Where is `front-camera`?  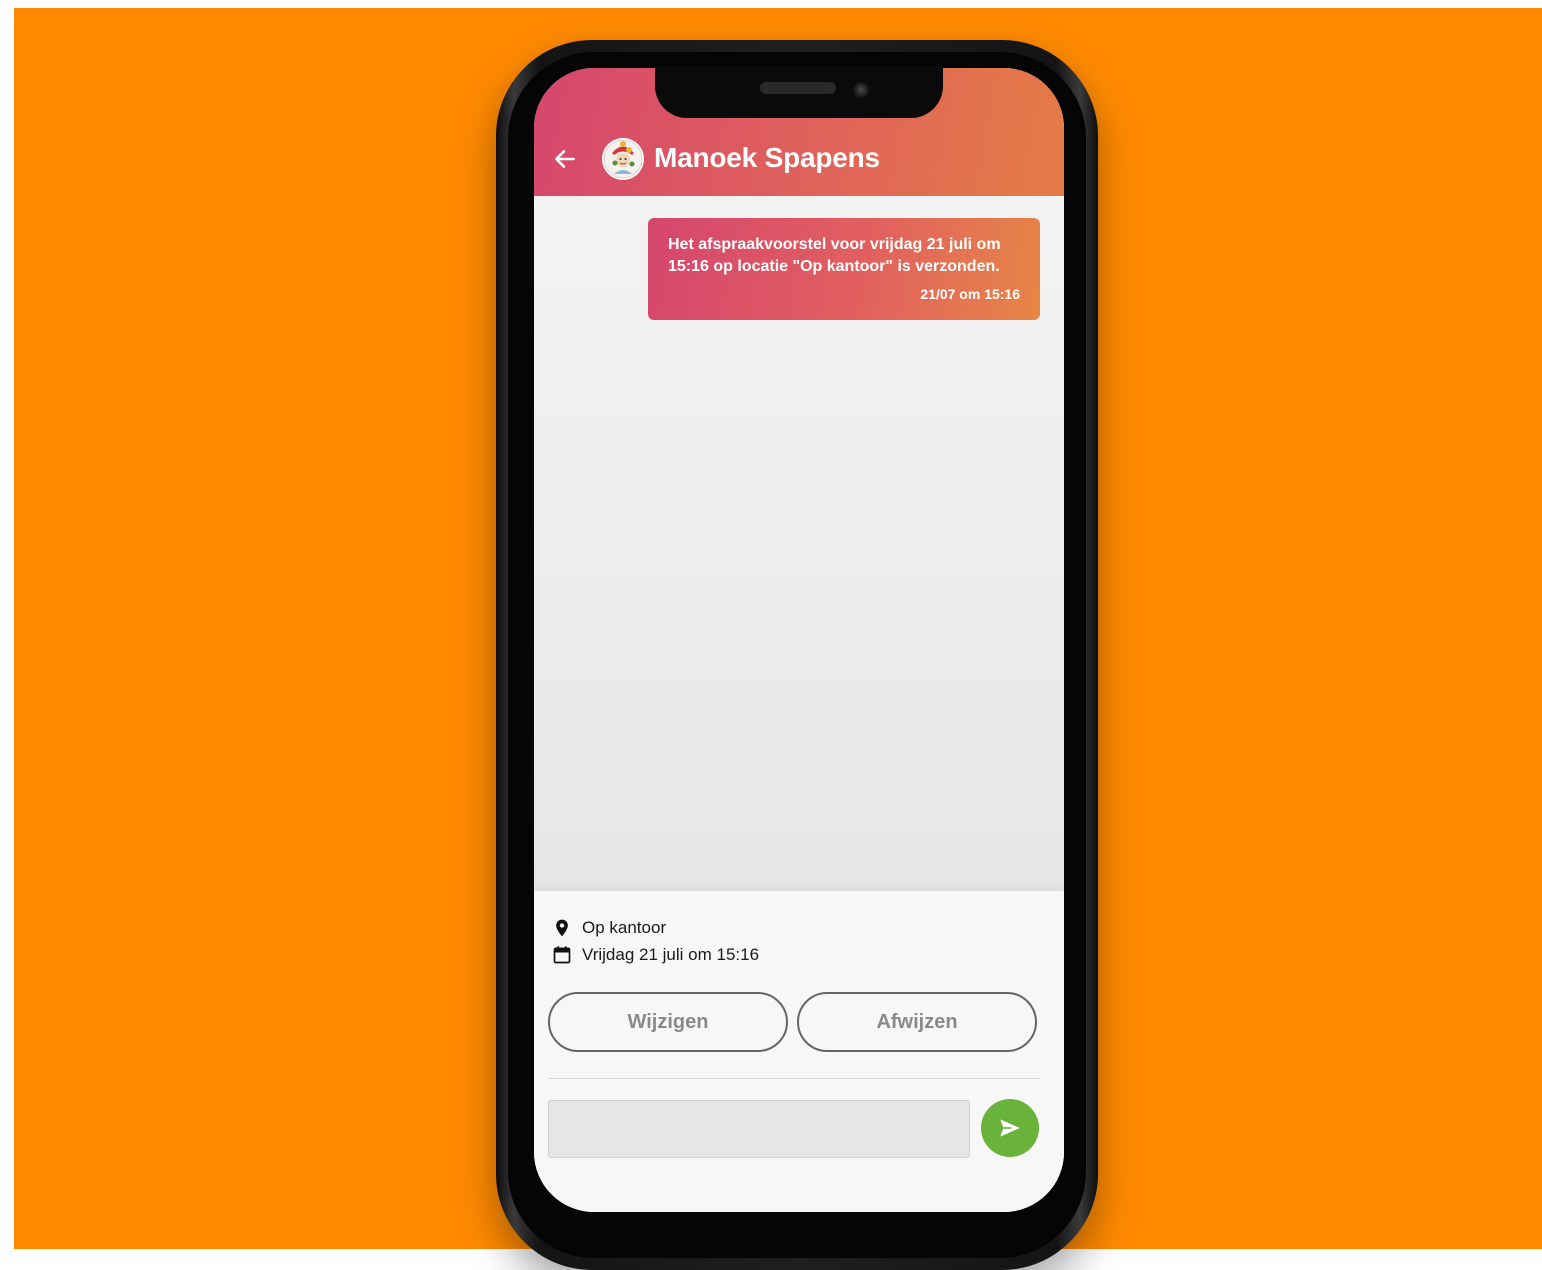 front-camera is located at coordinates (861, 90).